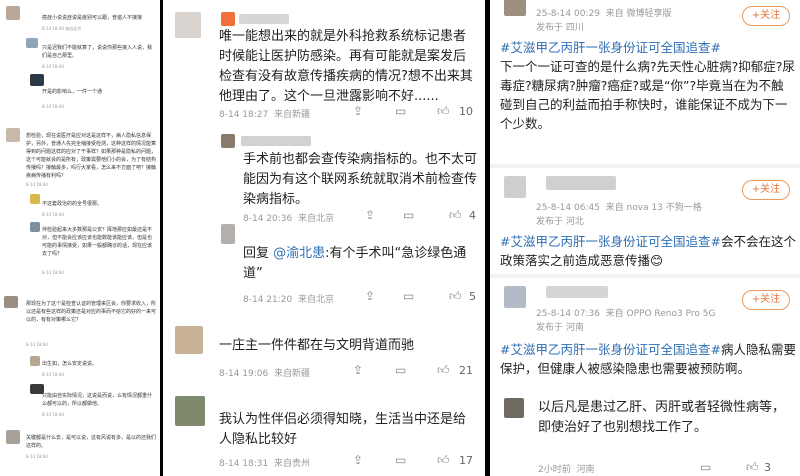 This screenshot has height=476, width=800. What do you see at coordinates (299, 253) in the screenshot?
I see `mention-link: @渝北患` at bounding box center [299, 253].